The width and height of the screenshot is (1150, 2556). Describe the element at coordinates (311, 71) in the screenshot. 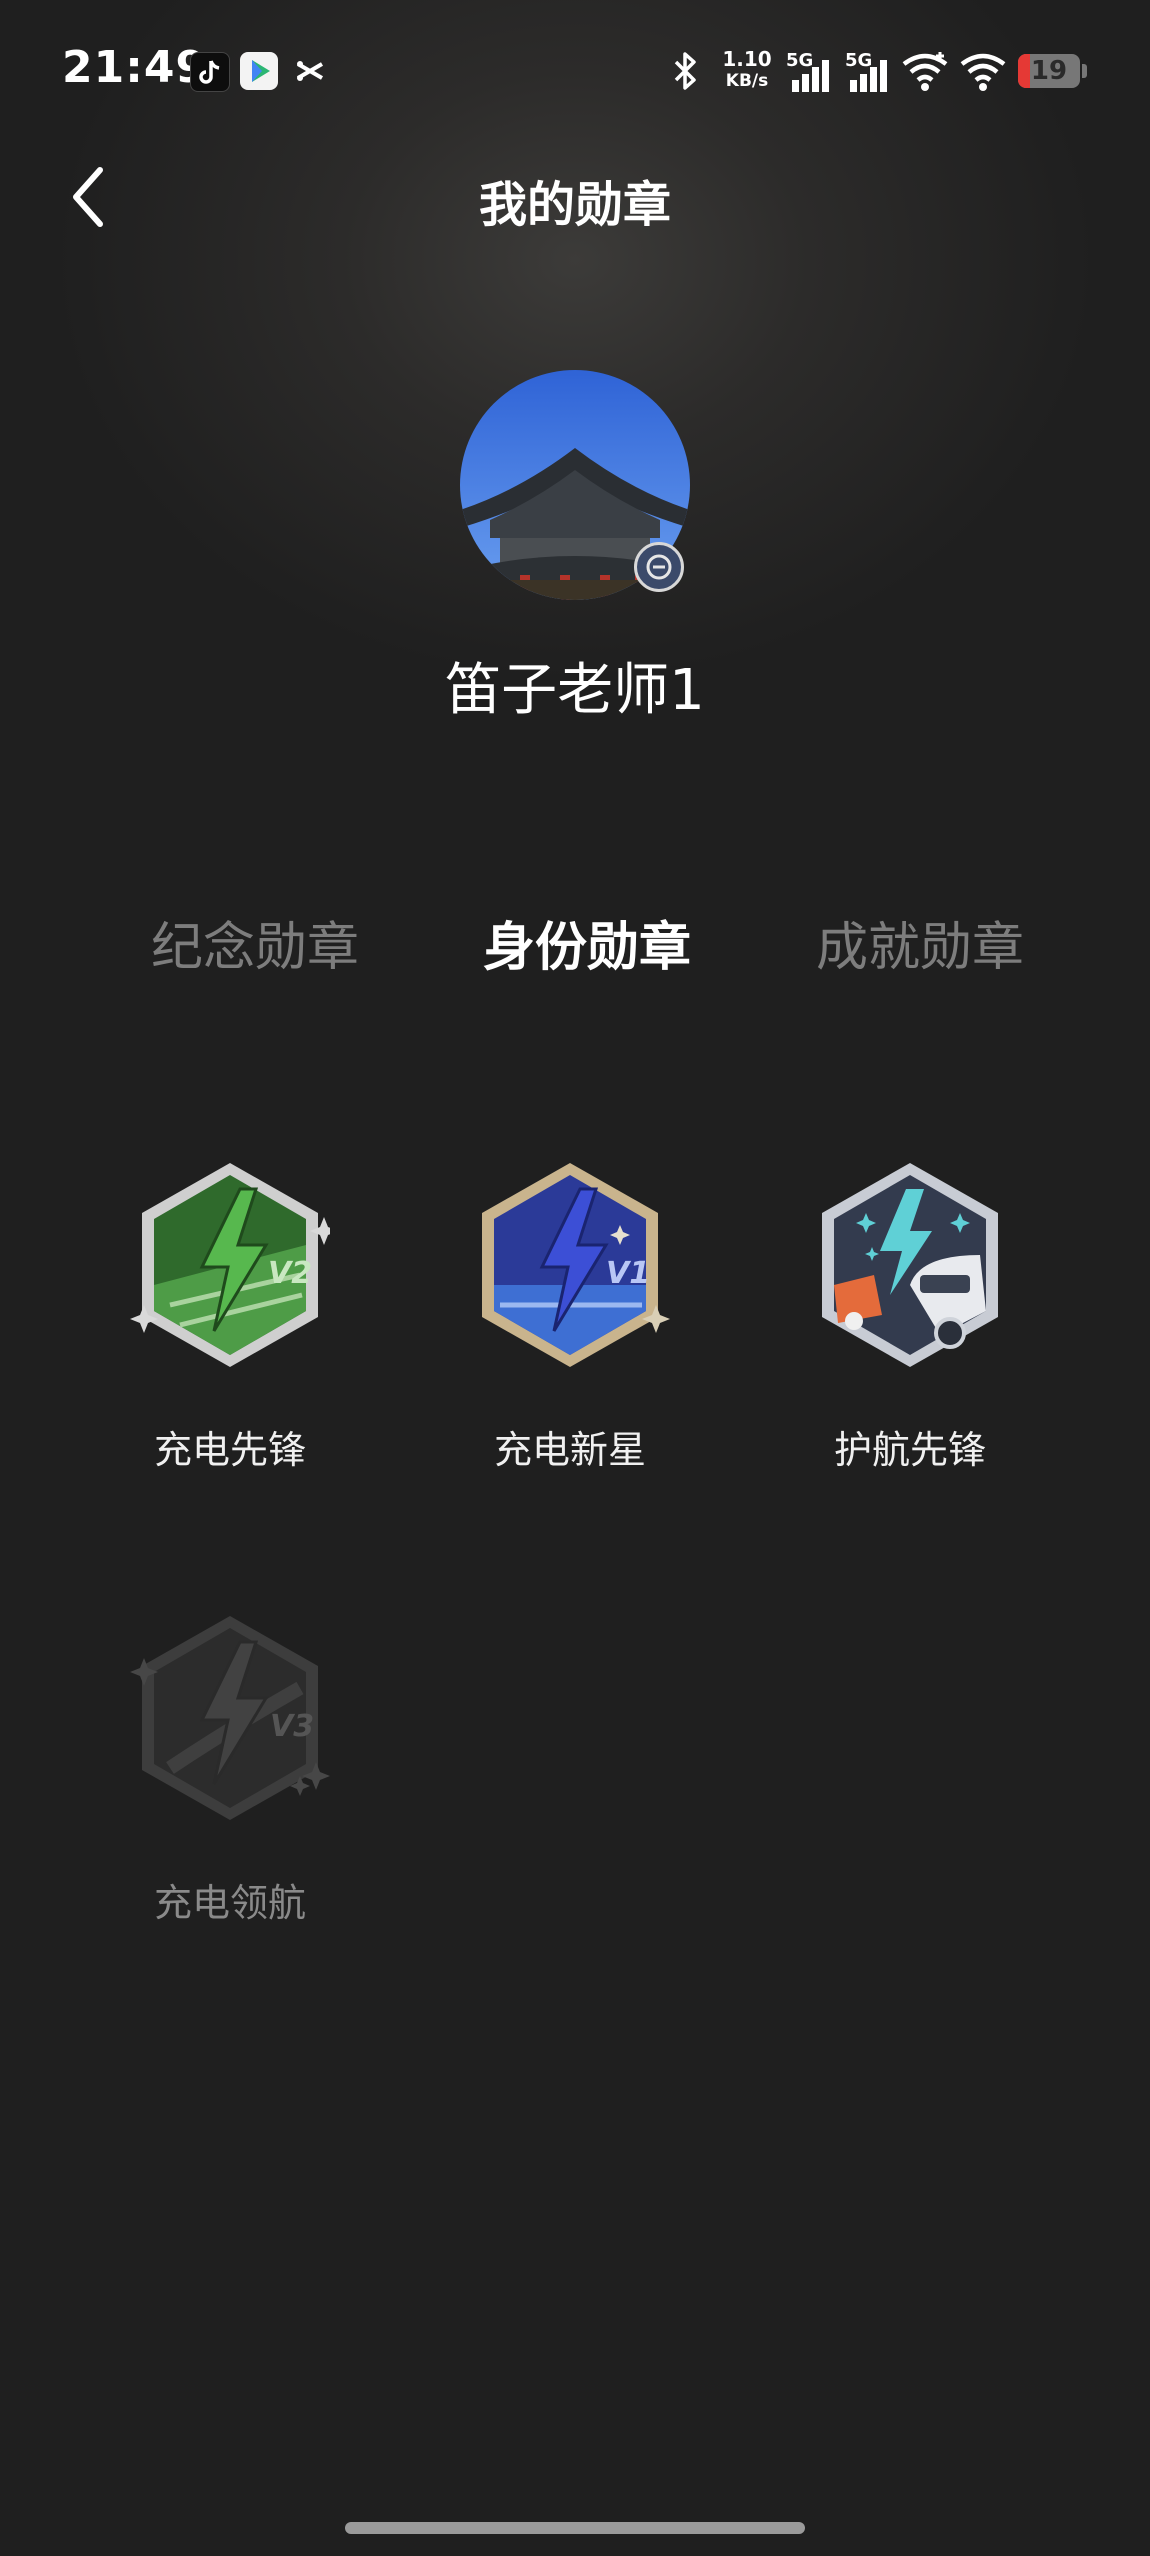

I see `scissors-icon` at that location.